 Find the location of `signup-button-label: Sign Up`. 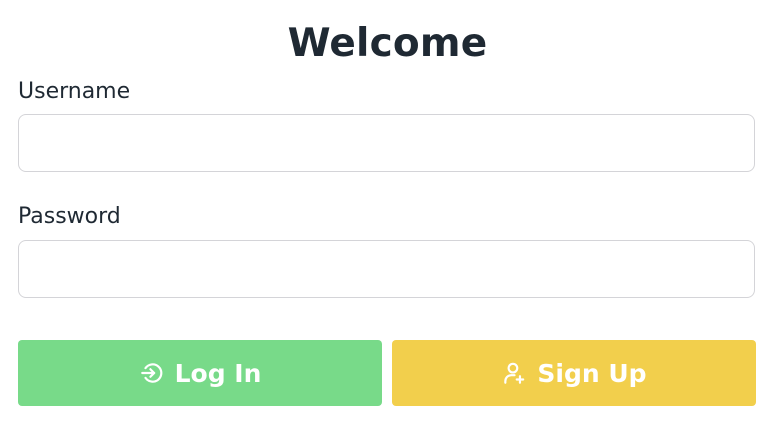

signup-button-label: Sign Up is located at coordinates (592, 373).